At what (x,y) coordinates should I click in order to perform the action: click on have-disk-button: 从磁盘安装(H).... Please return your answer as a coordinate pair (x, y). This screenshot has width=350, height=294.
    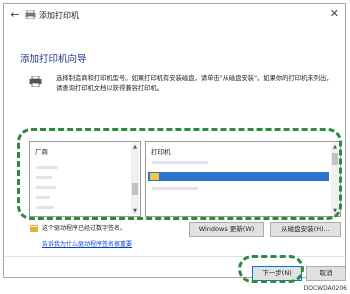
    Looking at the image, I should click on (305, 229).